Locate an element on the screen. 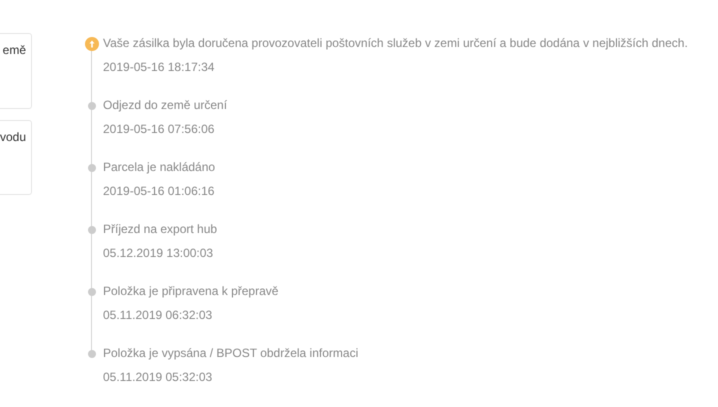 The height and width of the screenshot is (407, 718). timestamp: 2019-05-16 18:17:34 is located at coordinates (159, 67).